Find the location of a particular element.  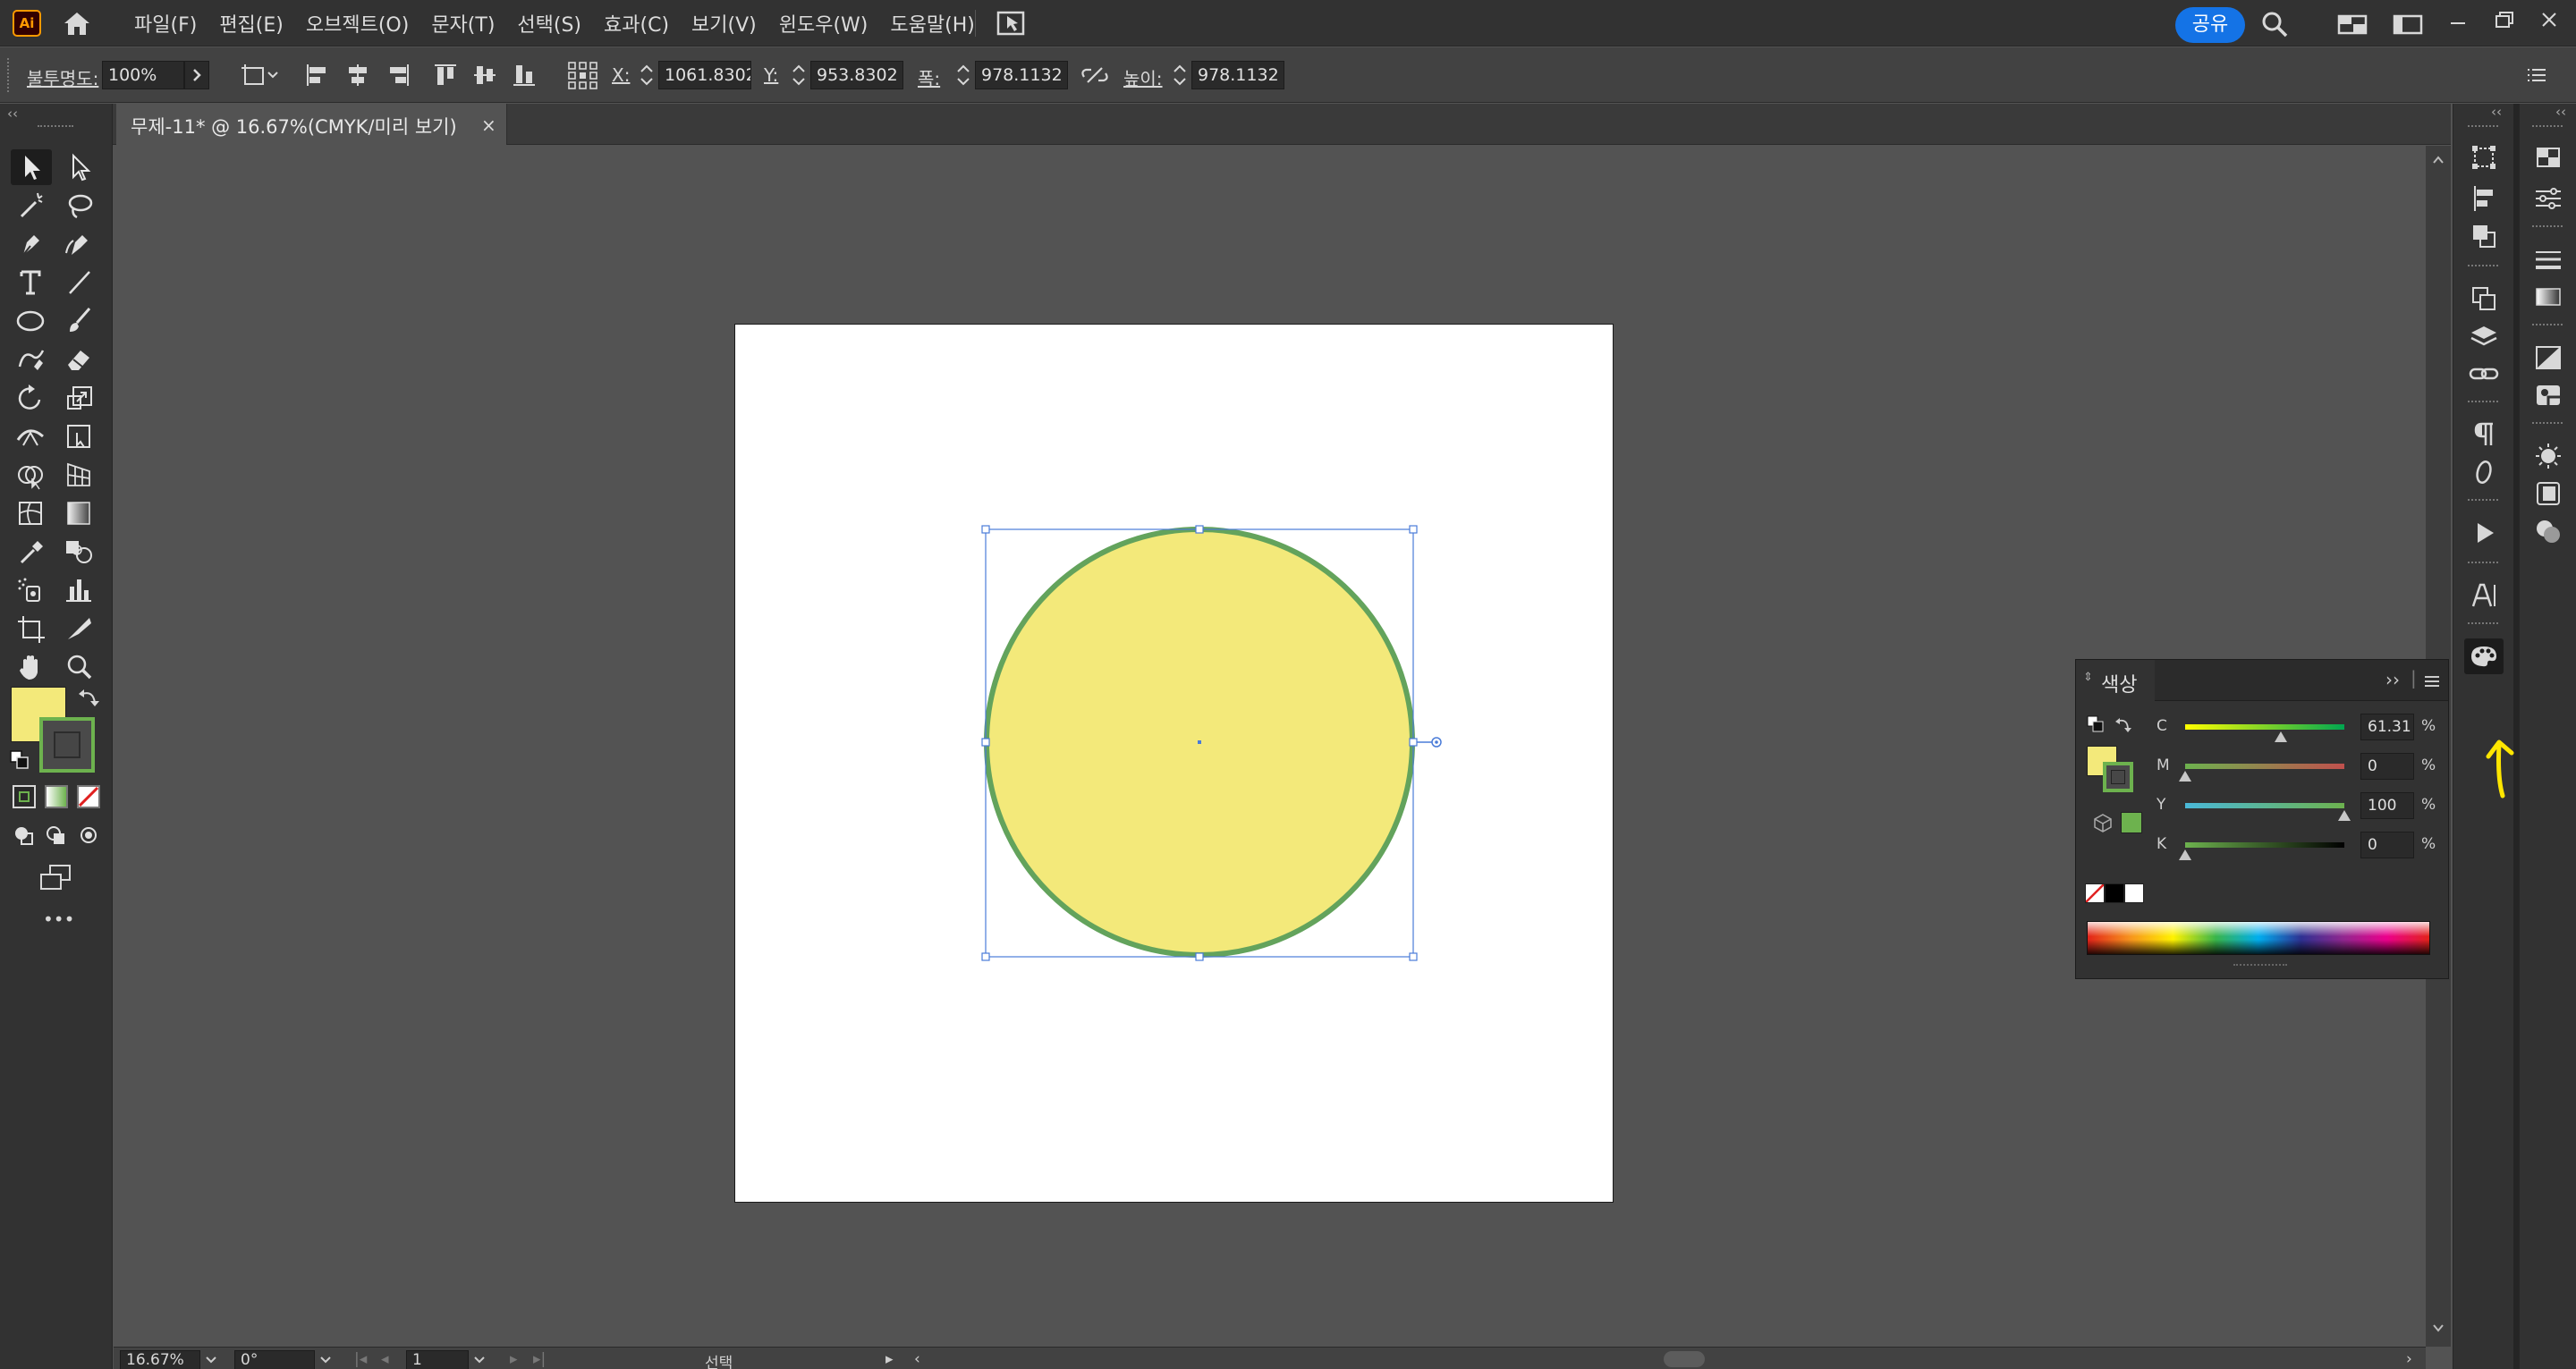

arrange-documents-icon is located at coordinates (1011, 23).